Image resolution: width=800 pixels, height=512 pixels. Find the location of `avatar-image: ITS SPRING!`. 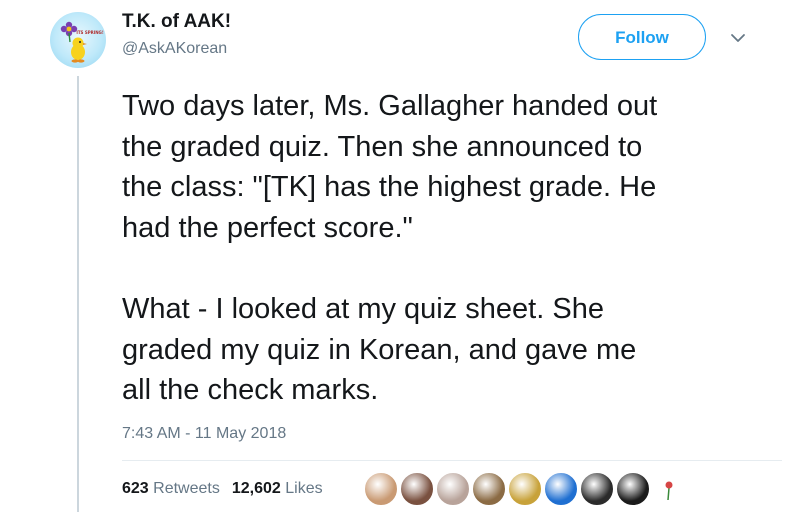

avatar-image: ITS SPRING! is located at coordinates (82, 42).